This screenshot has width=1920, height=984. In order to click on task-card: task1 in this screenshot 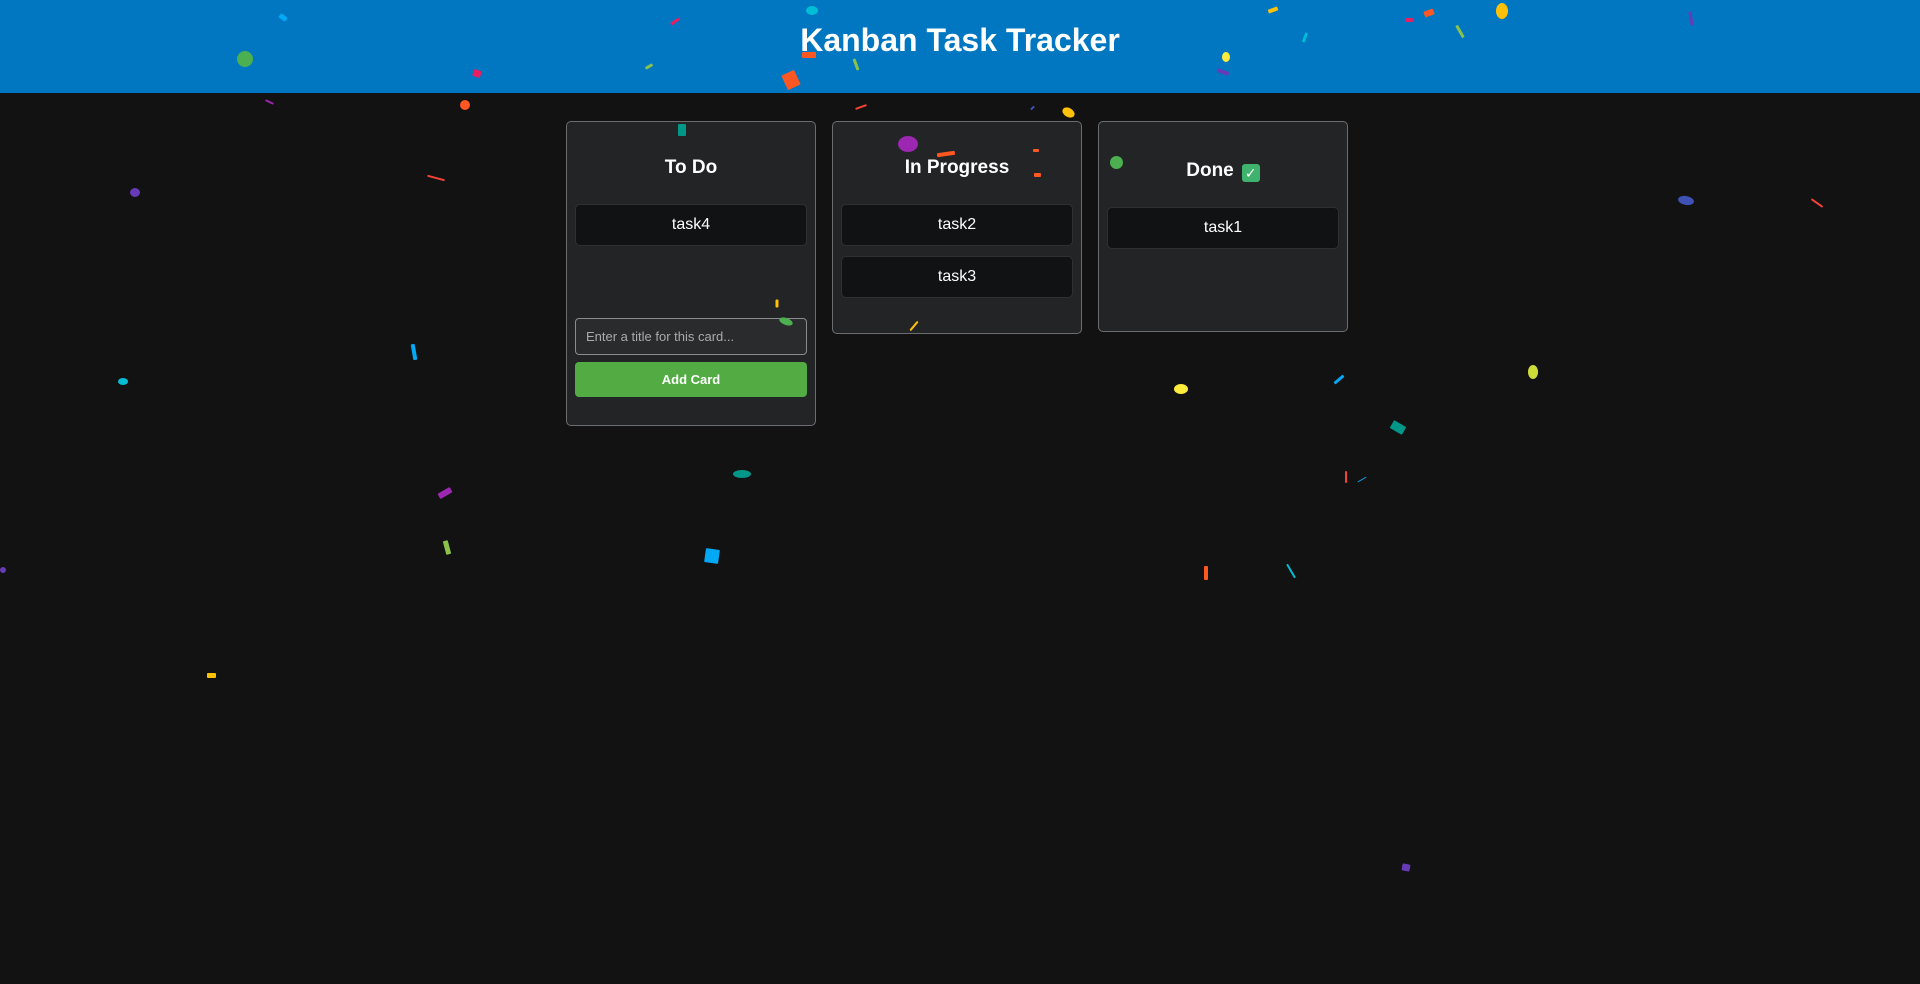, I will do `click(1223, 228)`.